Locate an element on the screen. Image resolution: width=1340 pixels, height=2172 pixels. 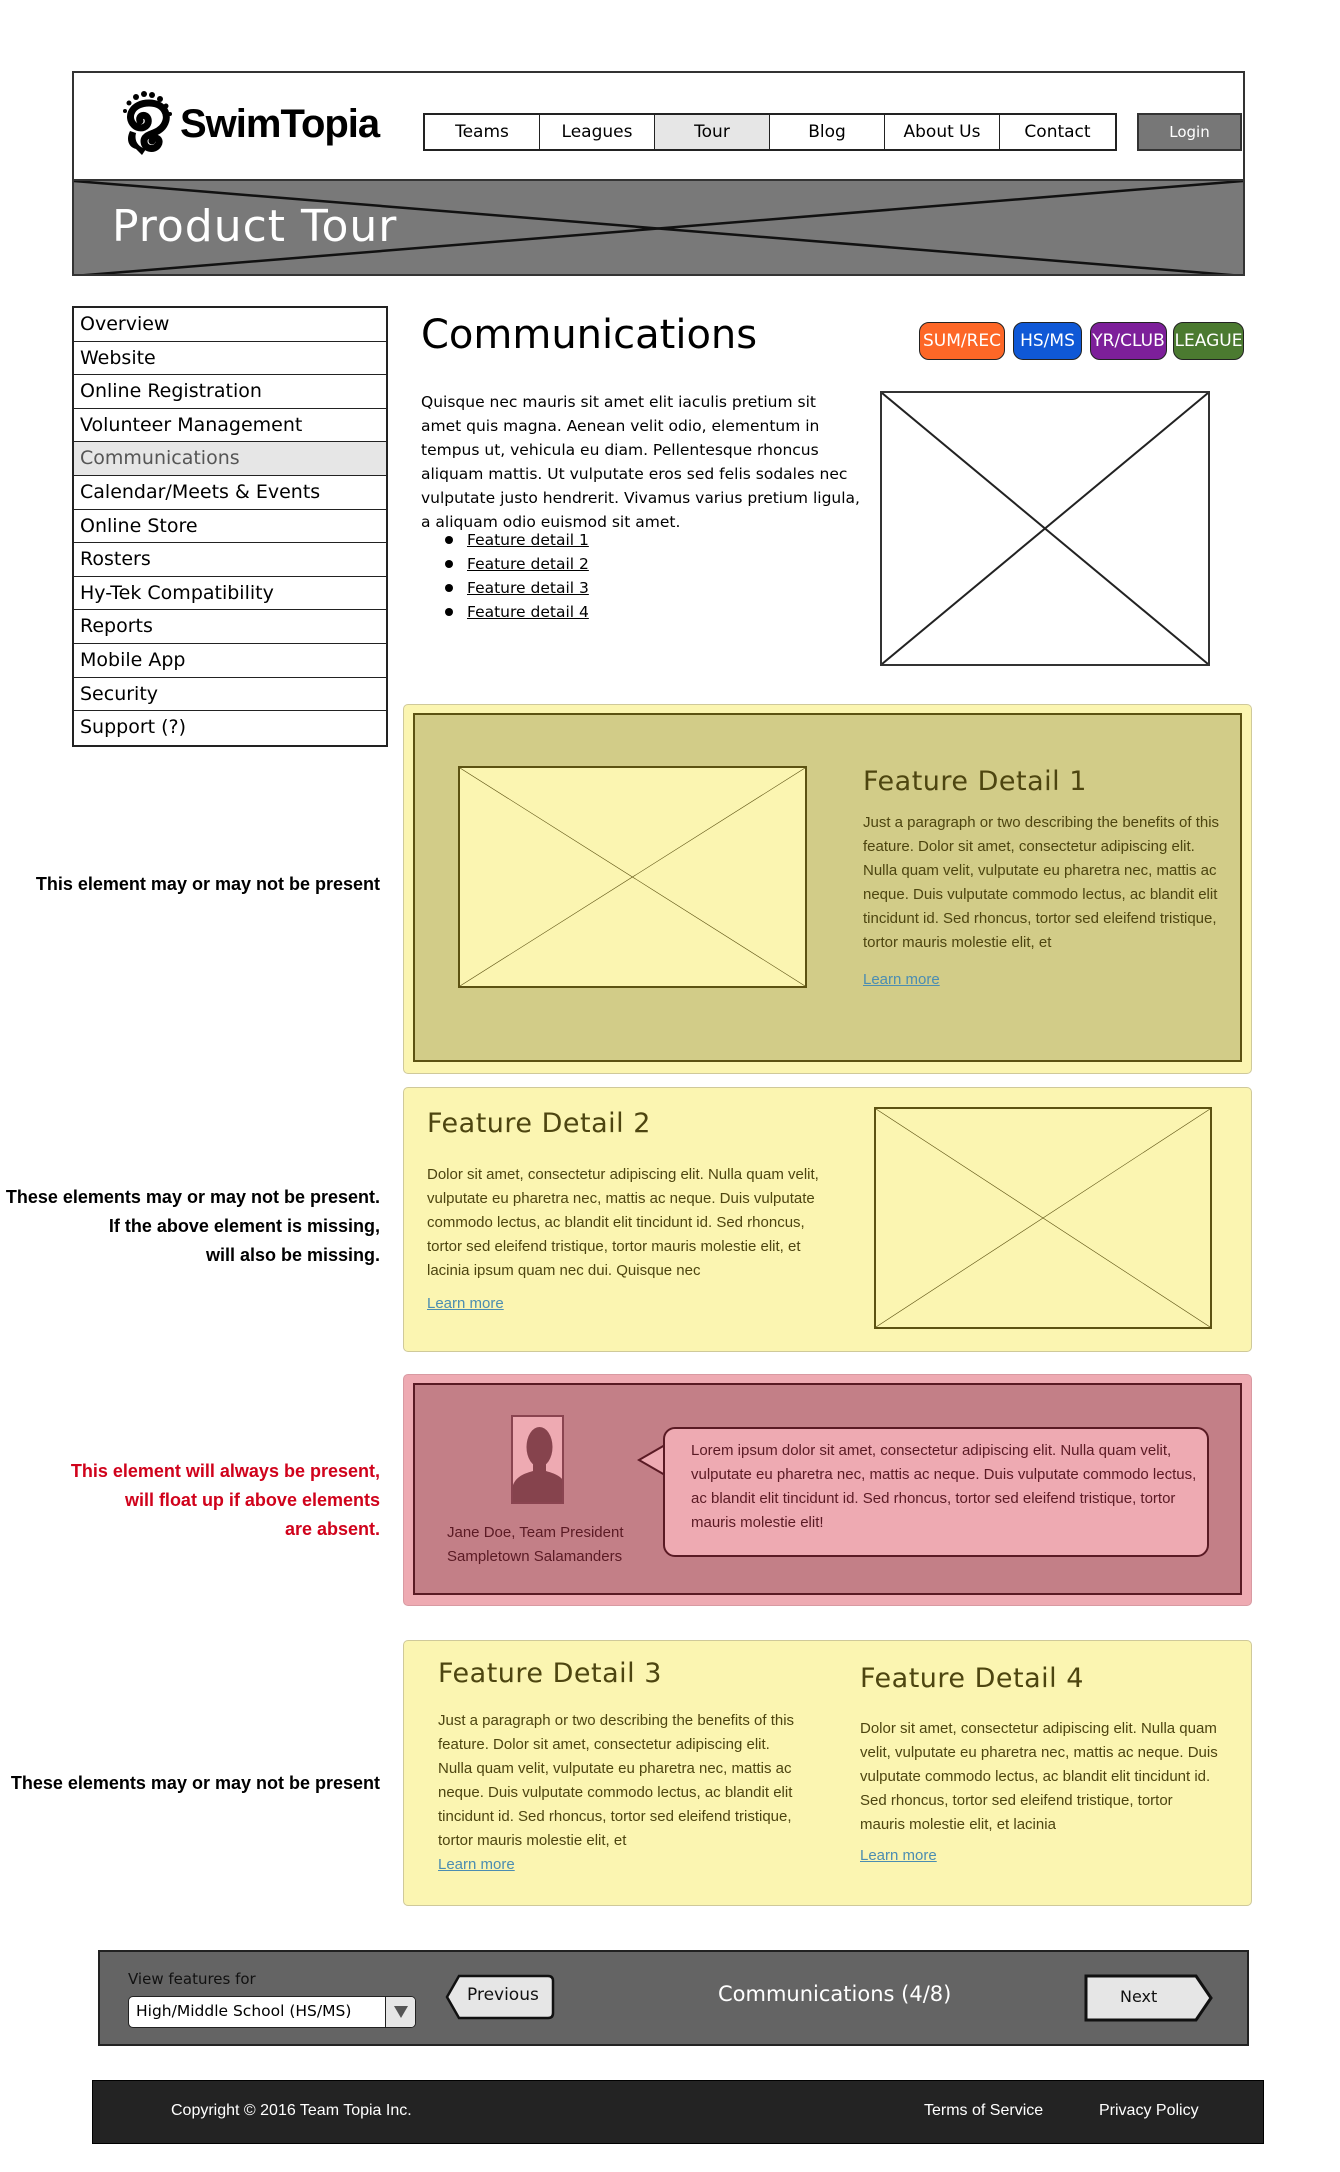
previous-label: Previous is located at coordinates (503, 1995).